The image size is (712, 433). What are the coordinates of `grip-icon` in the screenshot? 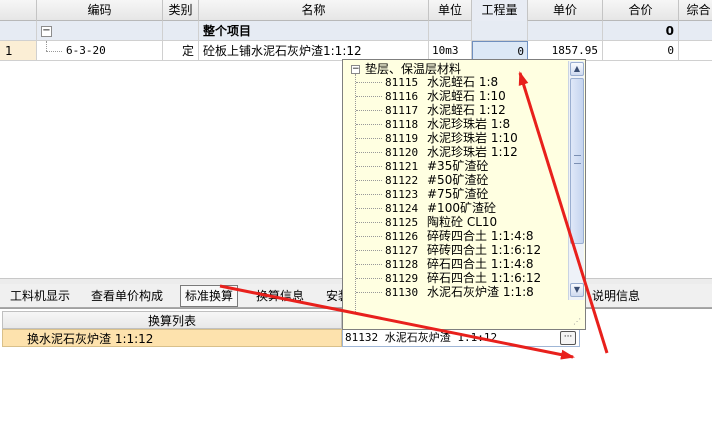 It's located at (577, 159).